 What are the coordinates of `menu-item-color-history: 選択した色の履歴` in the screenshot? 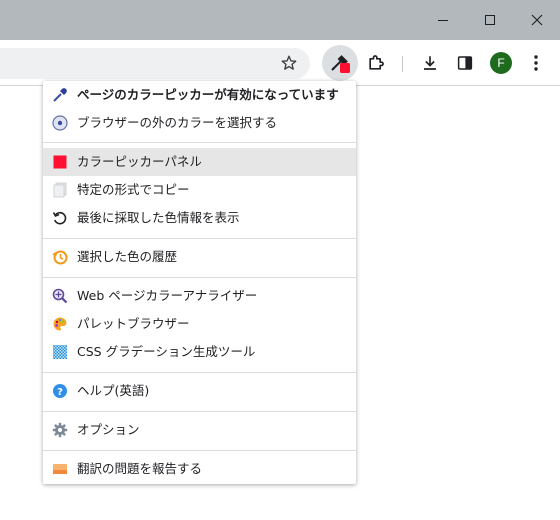 It's located at (199, 257).